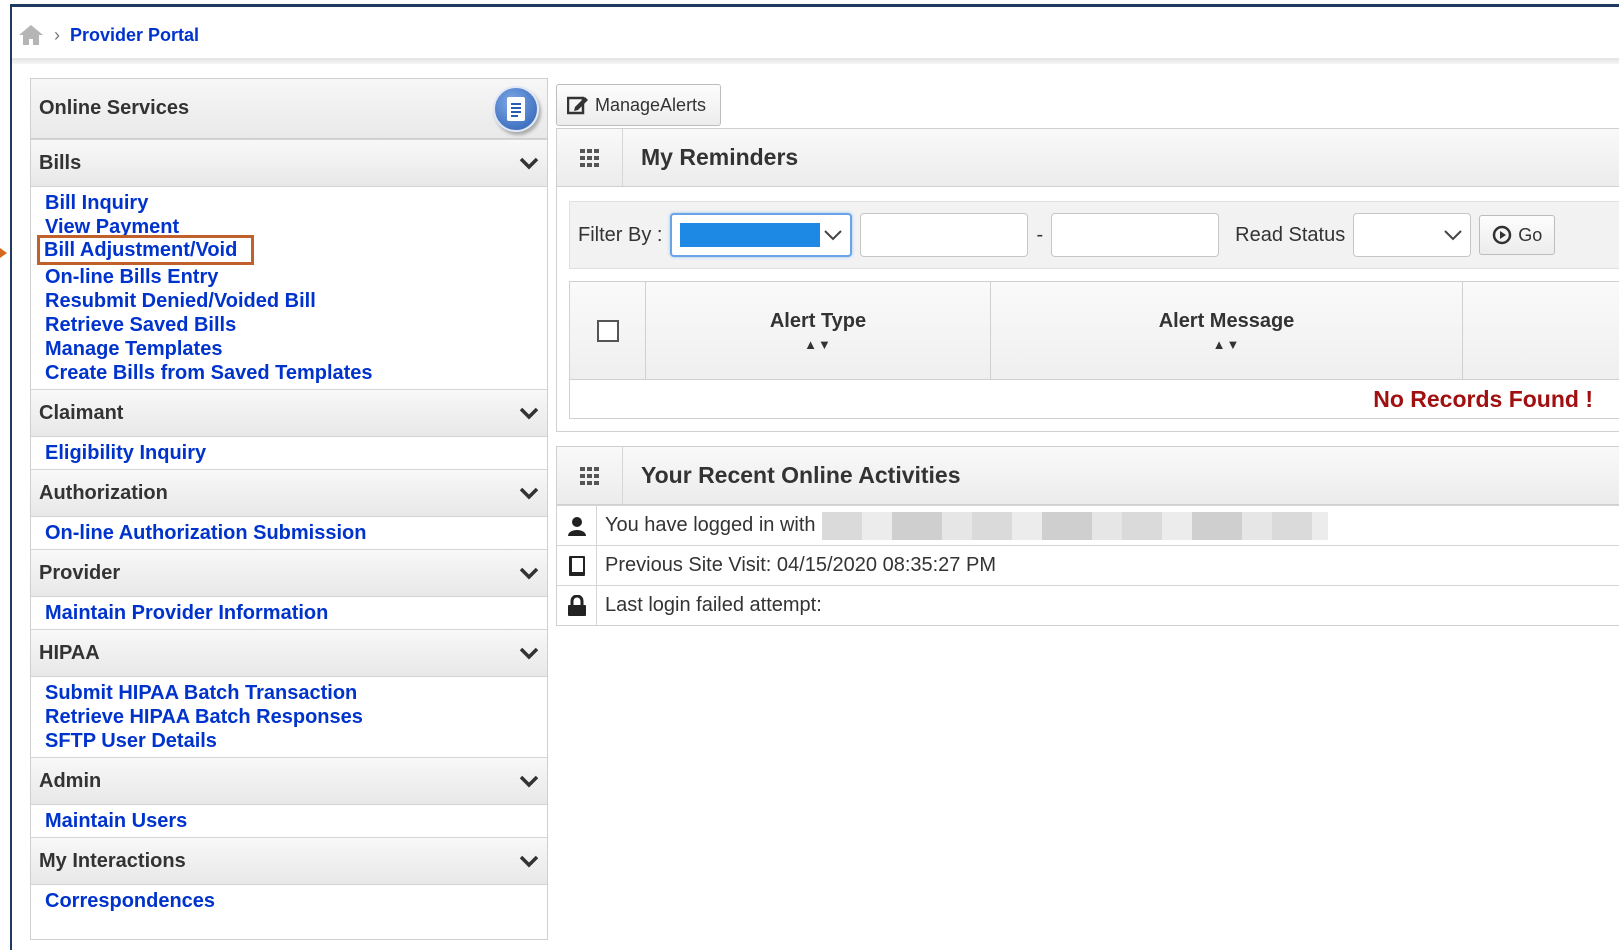 The image size is (1619, 950). I want to click on link-resubmit-denied-bill: Resubmit Denied/Voided Bill, so click(289, 301).